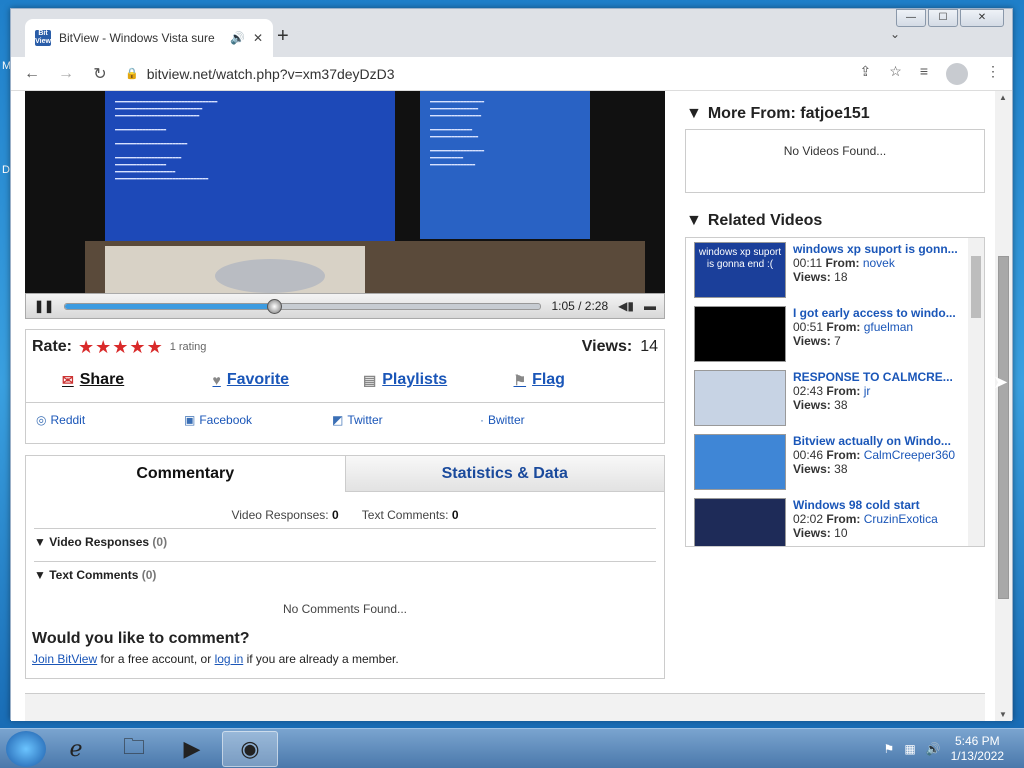 The image size is (1024, 768). Describe the element at coordinates (271, 74) in the screenshot. I see `url-text: bitview.net/watch.php?v=xm37deyDzD3` at that location.